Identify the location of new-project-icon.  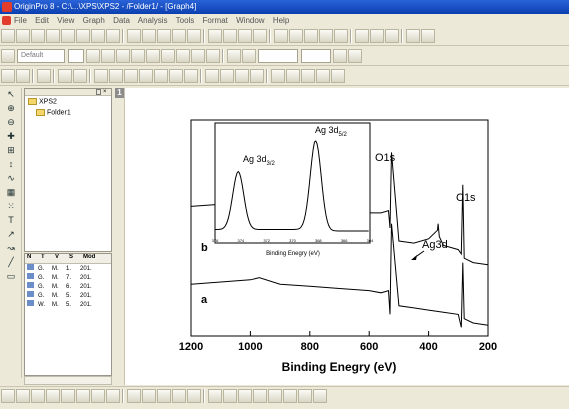
(8, 36).